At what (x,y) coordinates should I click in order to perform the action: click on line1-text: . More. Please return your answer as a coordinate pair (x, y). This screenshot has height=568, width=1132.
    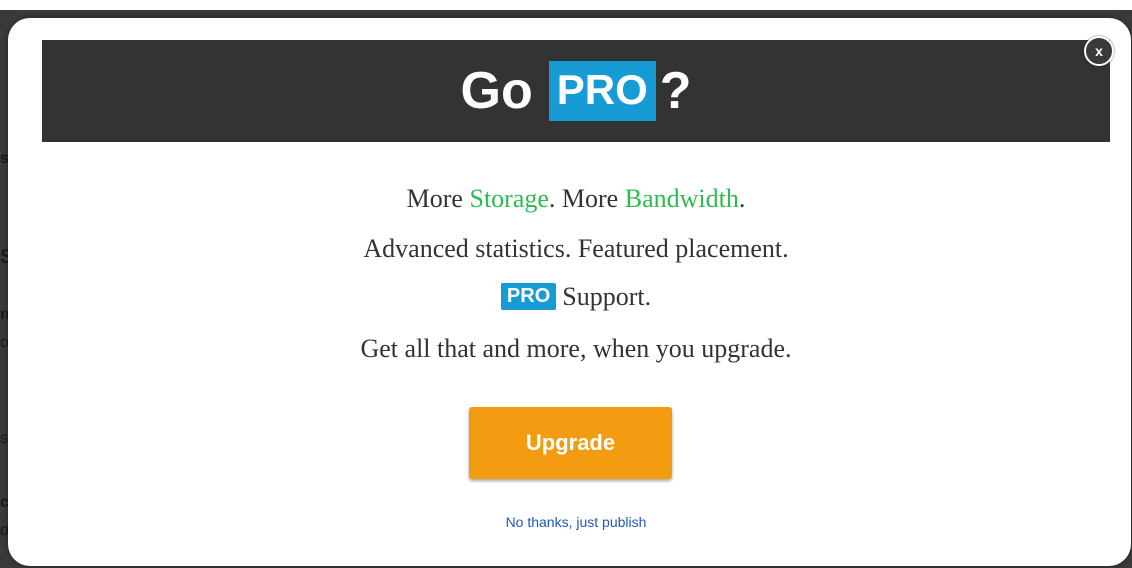
    Looking at the image, I should click on (586, 198).